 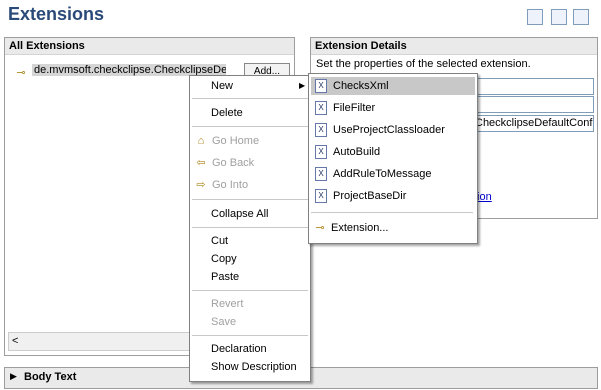 I want to click on vertical-layout-icon, so click(x=559, y=17).